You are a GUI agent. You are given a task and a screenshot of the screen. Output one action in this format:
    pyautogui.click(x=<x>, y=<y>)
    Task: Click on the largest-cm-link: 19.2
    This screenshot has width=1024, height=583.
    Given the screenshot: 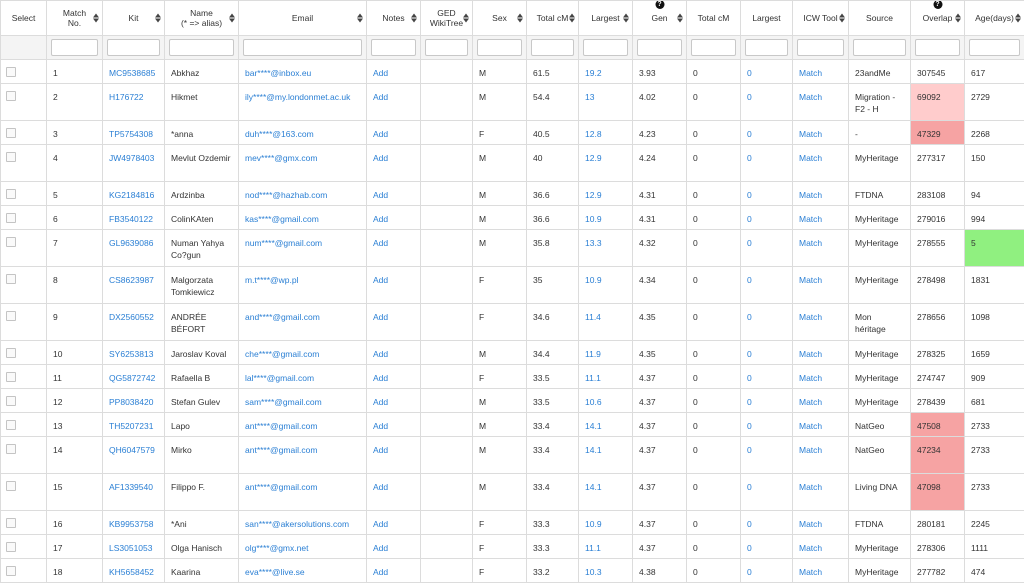 What is the action you would take?
    pyautogui.click(x=593, y=73)
    